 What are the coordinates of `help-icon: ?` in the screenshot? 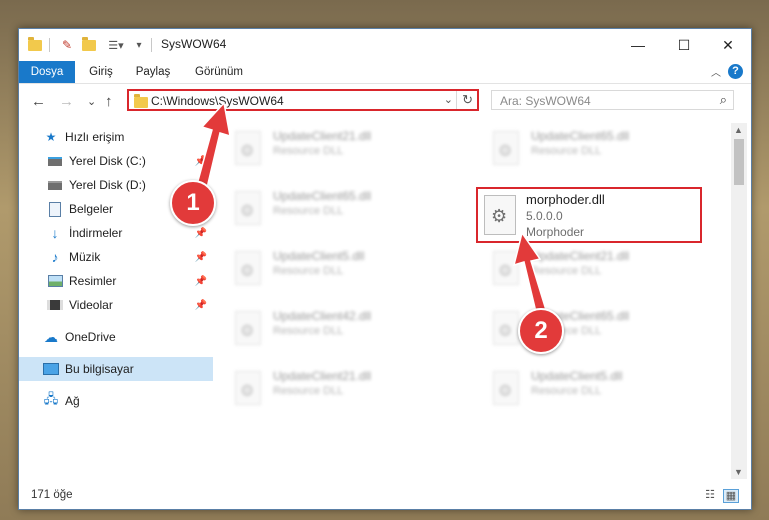 It's located at (735, 71).